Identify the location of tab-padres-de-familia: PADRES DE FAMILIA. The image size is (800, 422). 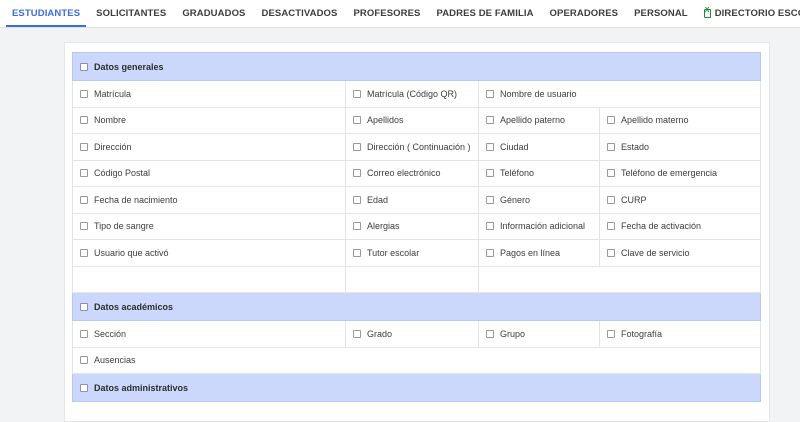
(484, 13).